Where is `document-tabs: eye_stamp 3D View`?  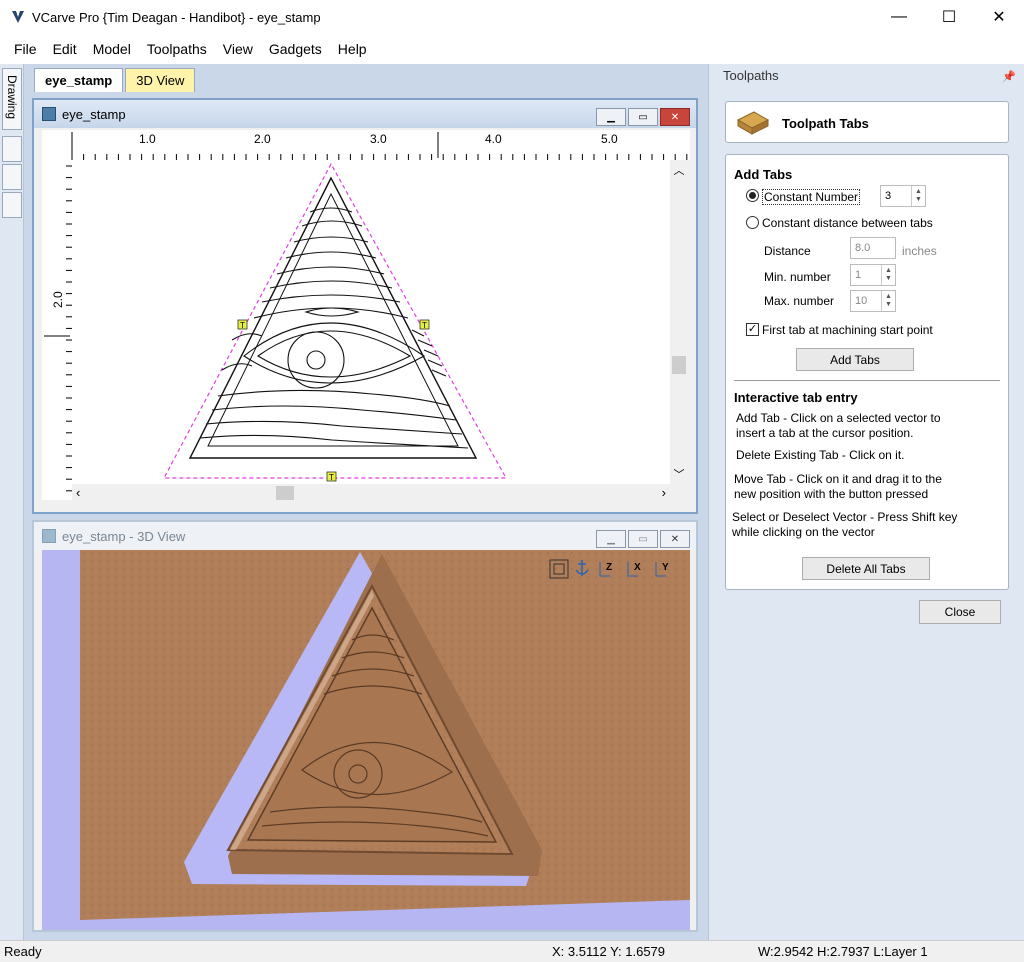 document-tabs: eye_stamp 3D View is located at coordinates (115, 80).